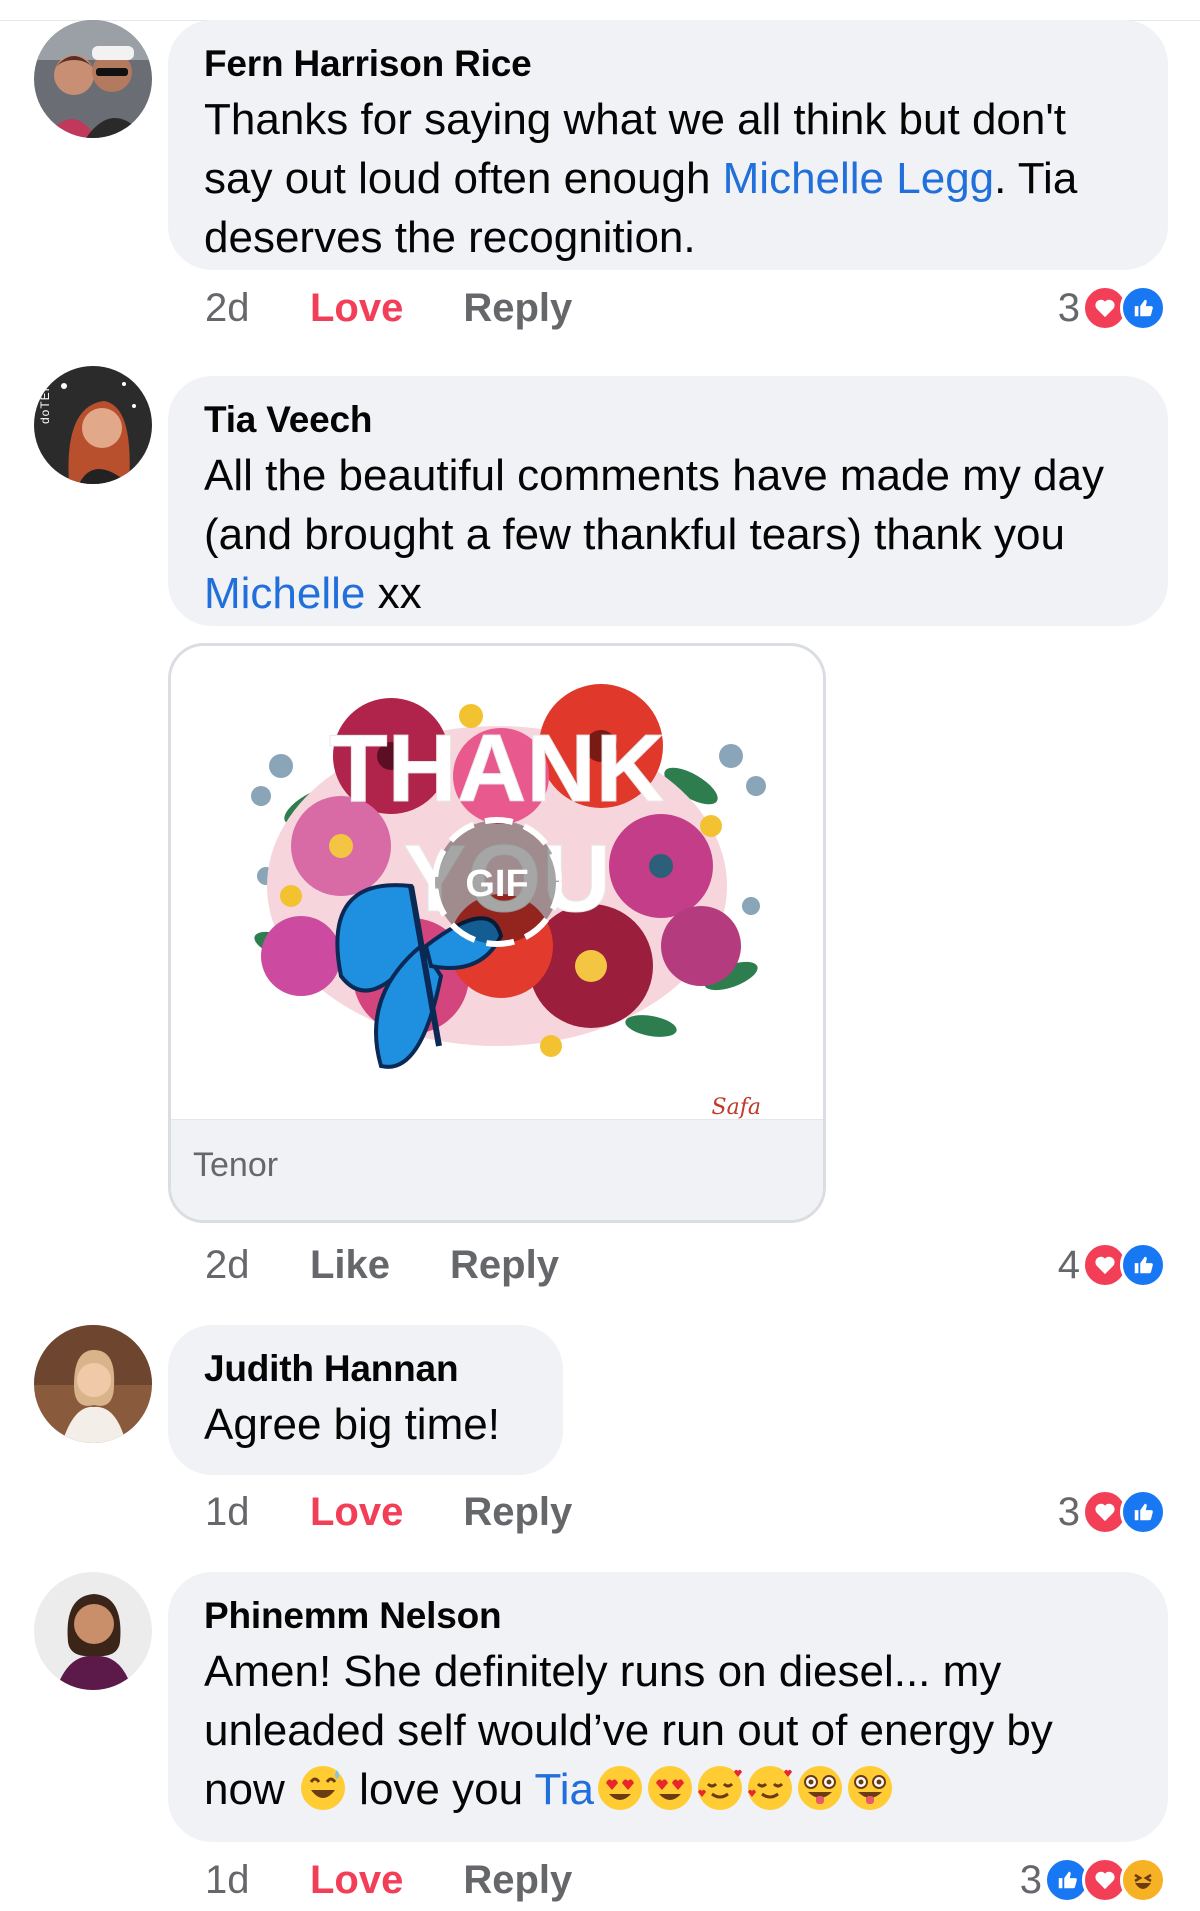 This screenshot has width=1200, height=1911. Describe the element at coordinates (350, 1265) in the screenshot. I see `like-button: Like` at that location.